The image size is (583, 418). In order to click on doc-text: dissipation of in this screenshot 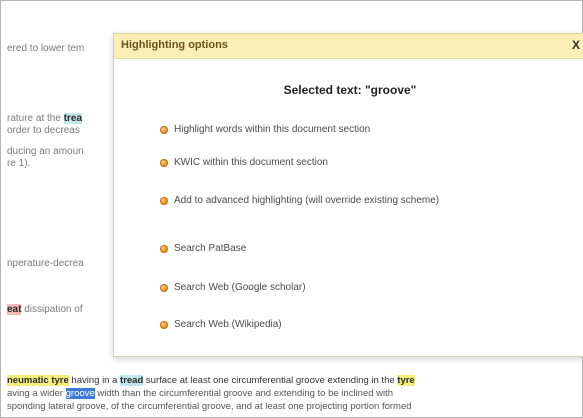, I will do `click(52, 309)`.